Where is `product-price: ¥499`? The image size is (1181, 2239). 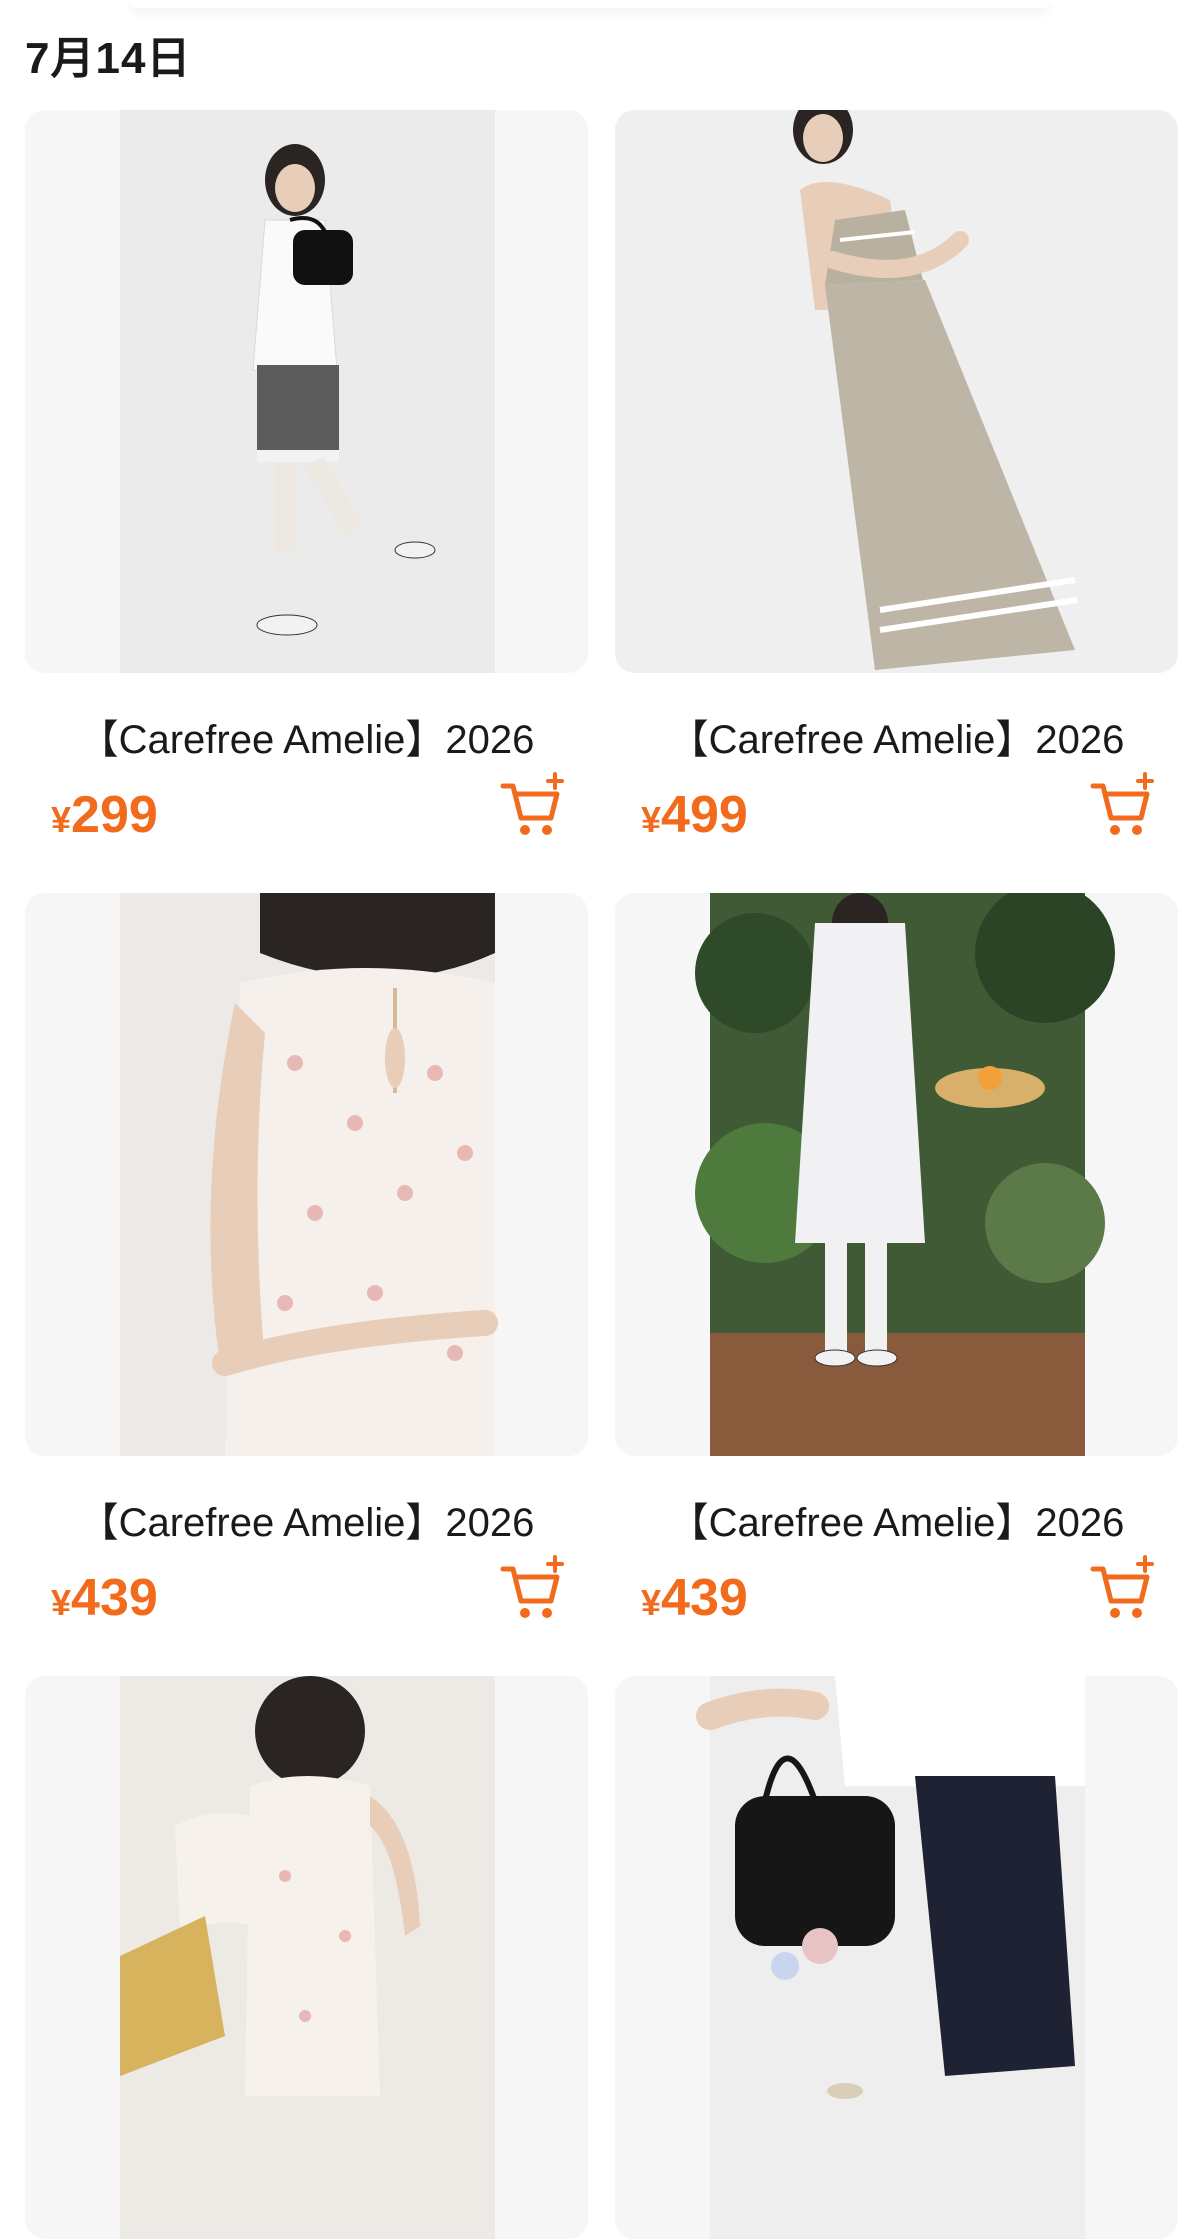
product-price: ¥499 is located at coordinates (694, 815).